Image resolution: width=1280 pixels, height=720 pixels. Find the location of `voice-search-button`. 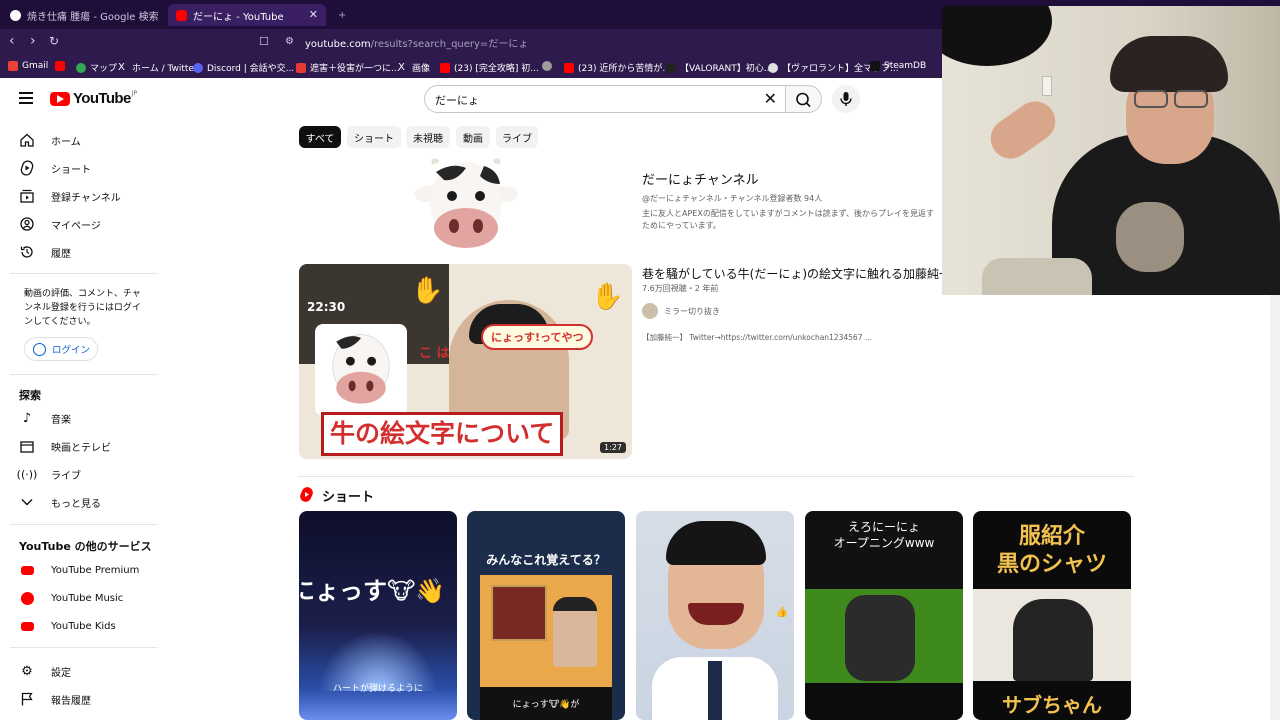

voice-search-button is located at coordinates (846, 99).